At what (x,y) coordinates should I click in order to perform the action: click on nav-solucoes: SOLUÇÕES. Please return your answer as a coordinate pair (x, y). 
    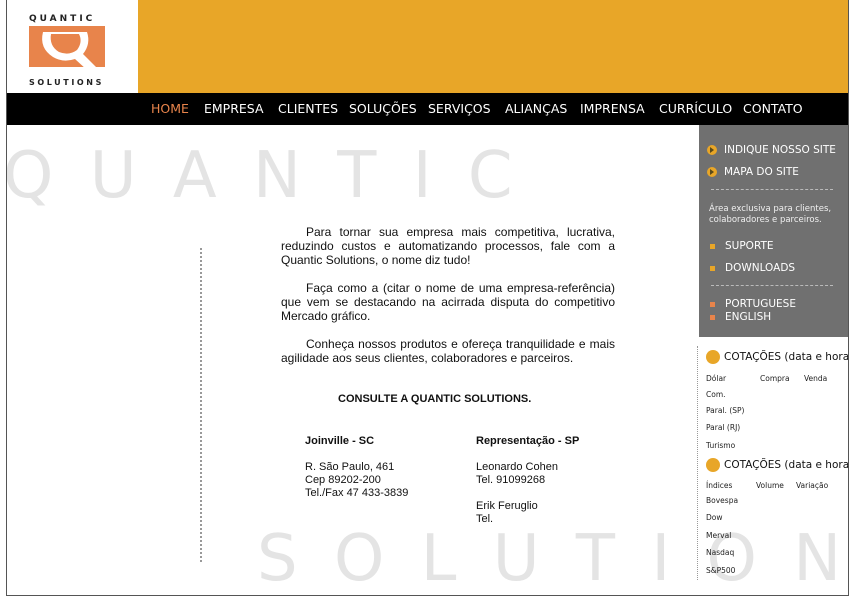
    Looking at the image, I should click on (383, 108).